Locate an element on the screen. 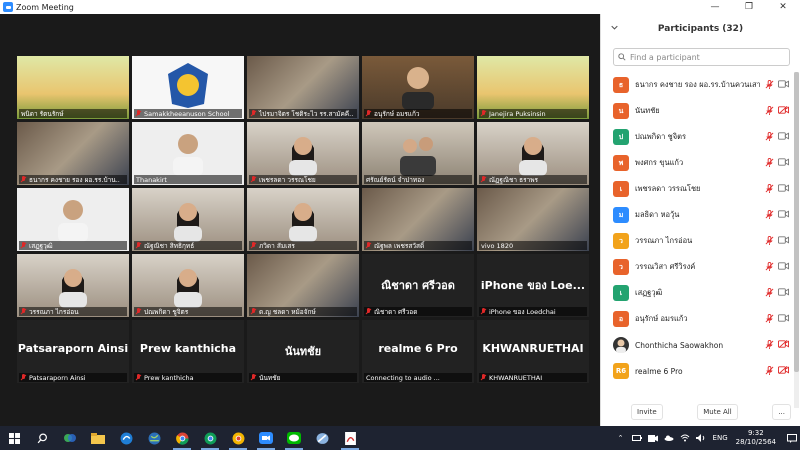 The width and height of the screenshot is (800, 450). participant-row: อ อนุรักษ์ อมรแก้ว is located at coordinates (697, 319).